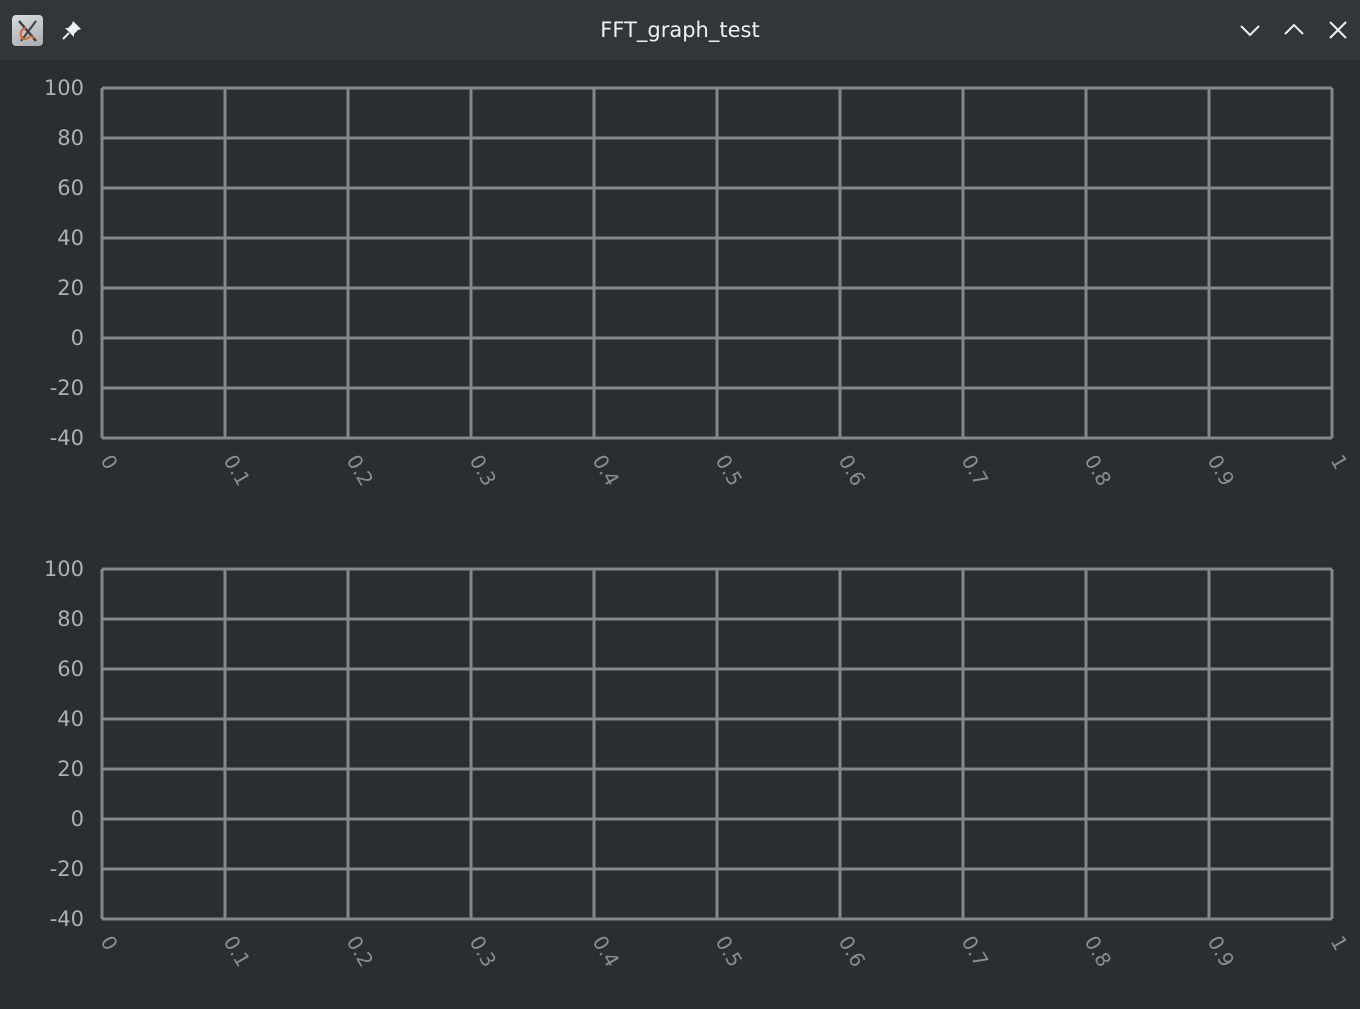  I want to click on chevron-up-icon, so click(1294, 30).